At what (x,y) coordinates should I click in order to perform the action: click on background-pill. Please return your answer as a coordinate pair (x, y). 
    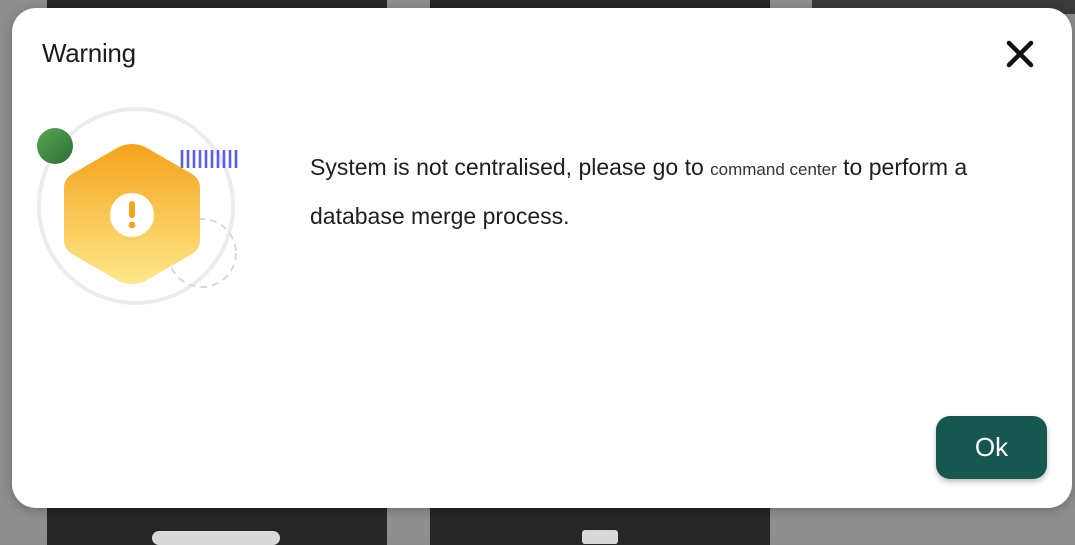
    Looking at the image, I should click on (216, 538).